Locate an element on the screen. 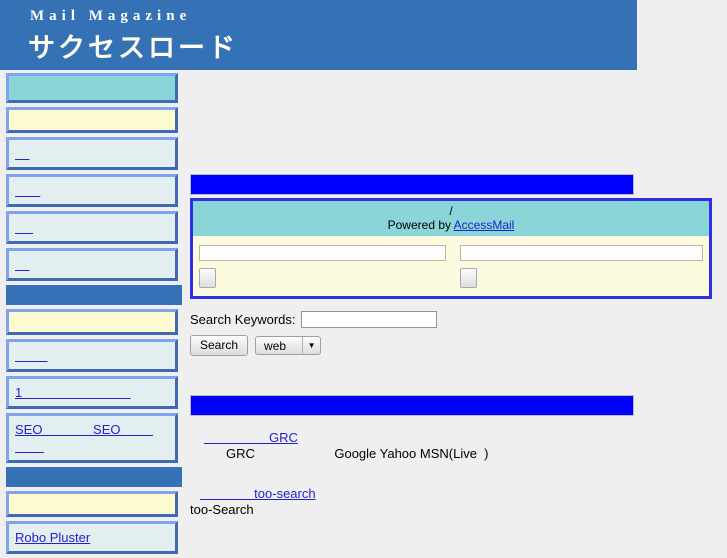  tool-entry-grc: GRC GRC Google Yahoo MSN(Live ) is located at coordinates (458, 445).